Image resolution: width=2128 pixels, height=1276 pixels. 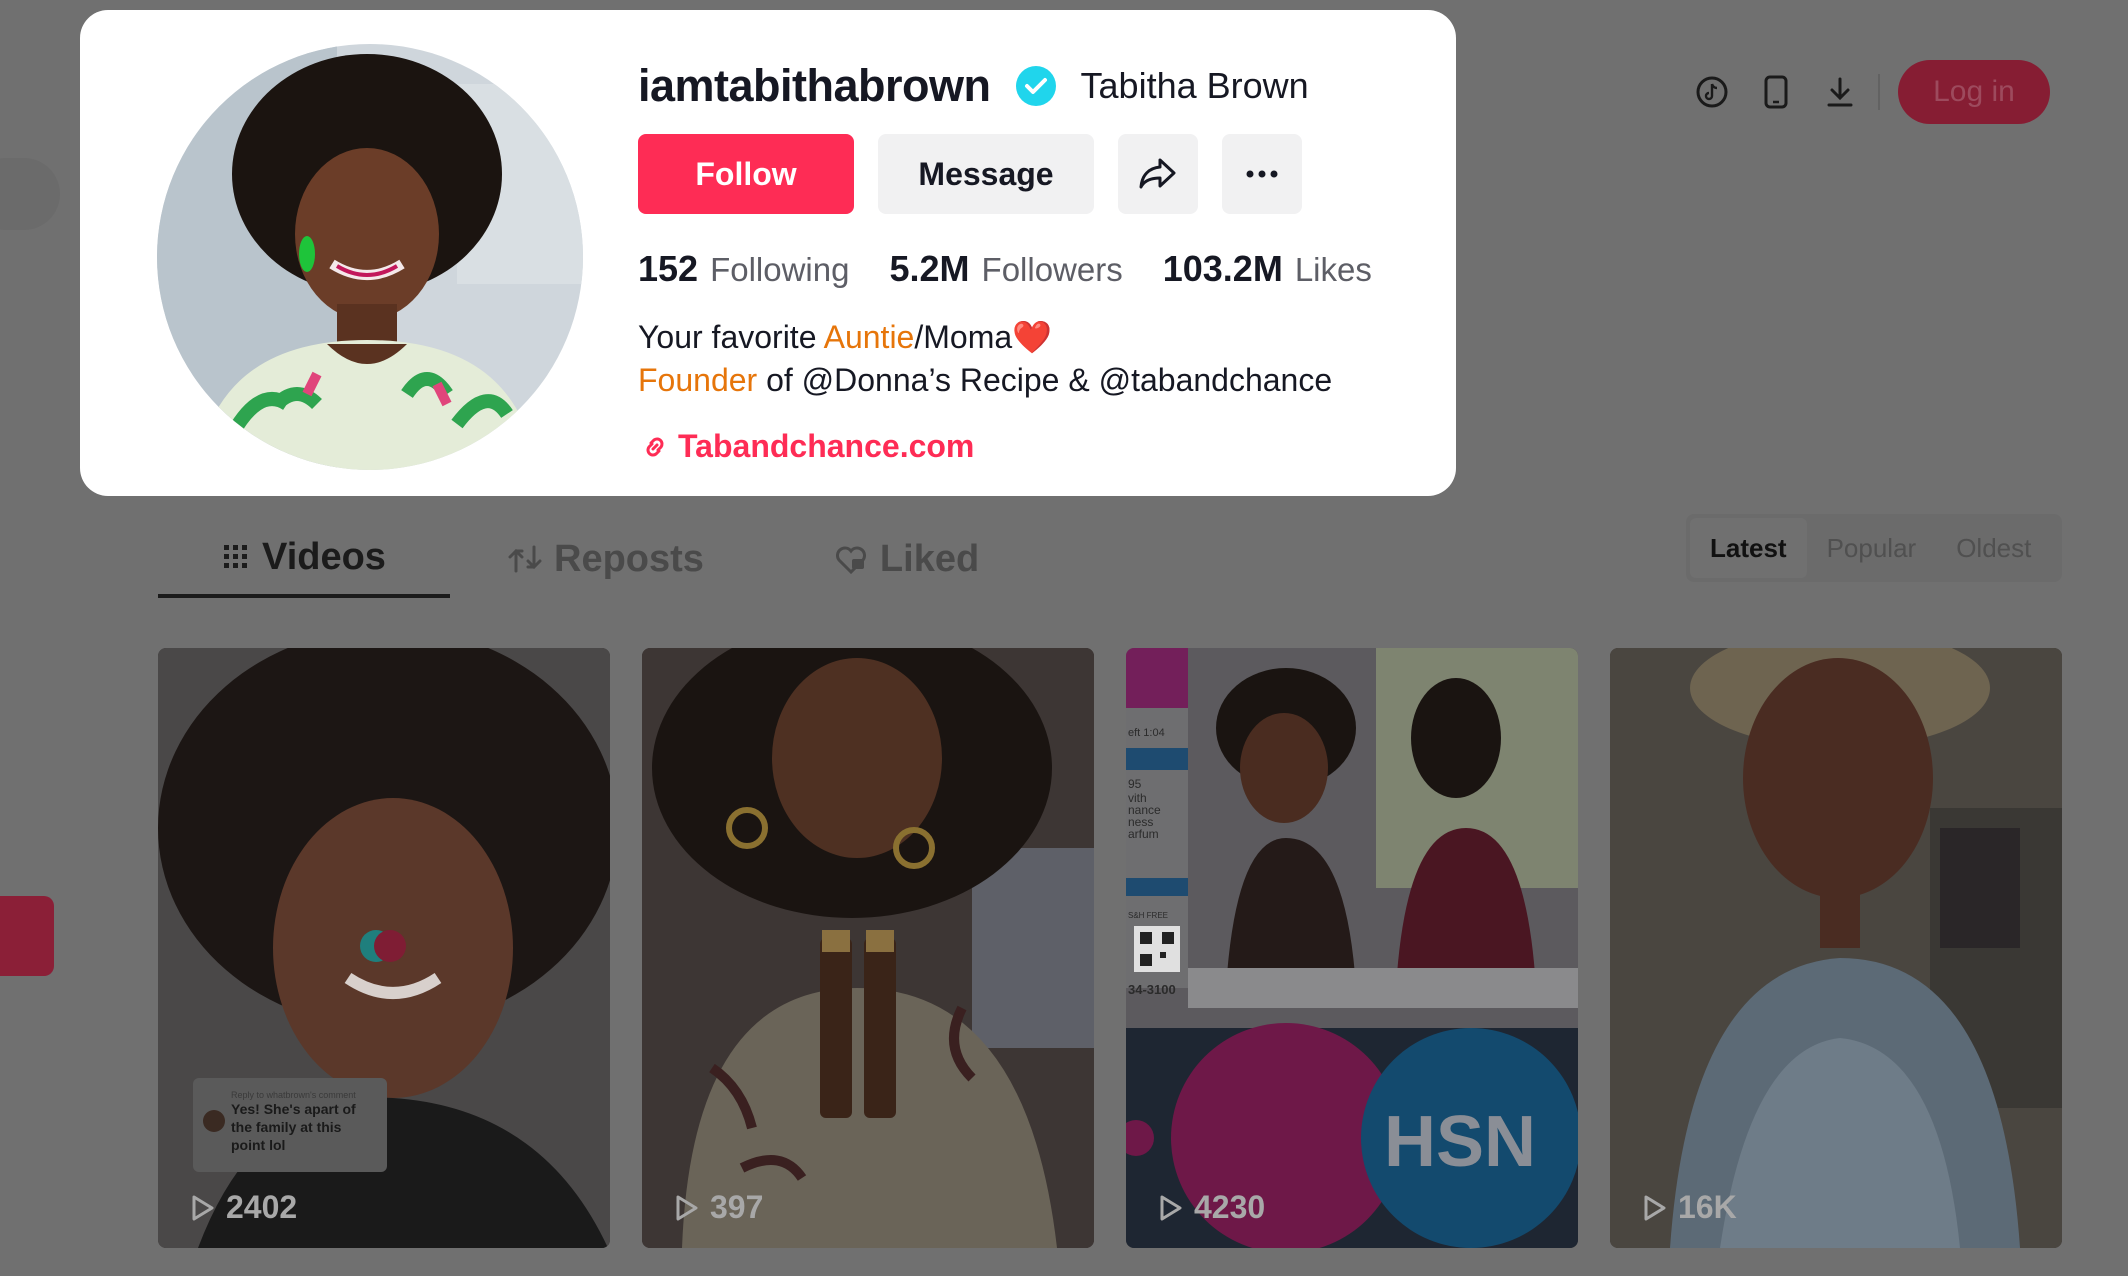 What do you see at coordinates (1879, 92) in the screenshot?
I see `header-divider` at bounding box center [1879, 92].